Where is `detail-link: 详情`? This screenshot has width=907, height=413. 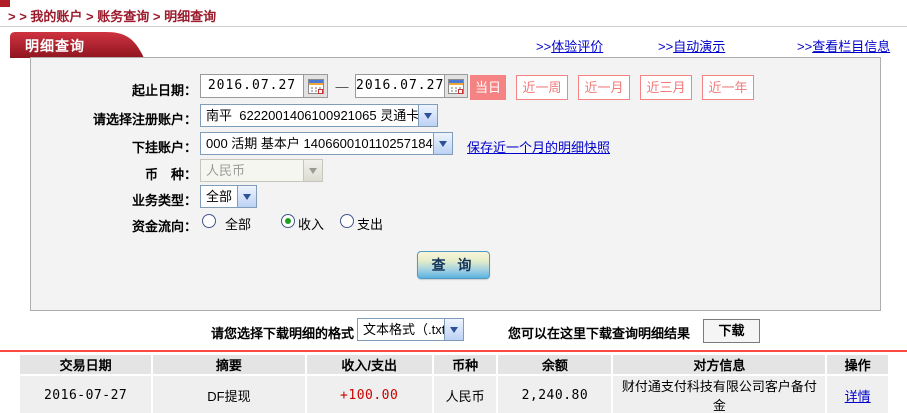
detail-link: 详情 is located at coordinates (858, 396).